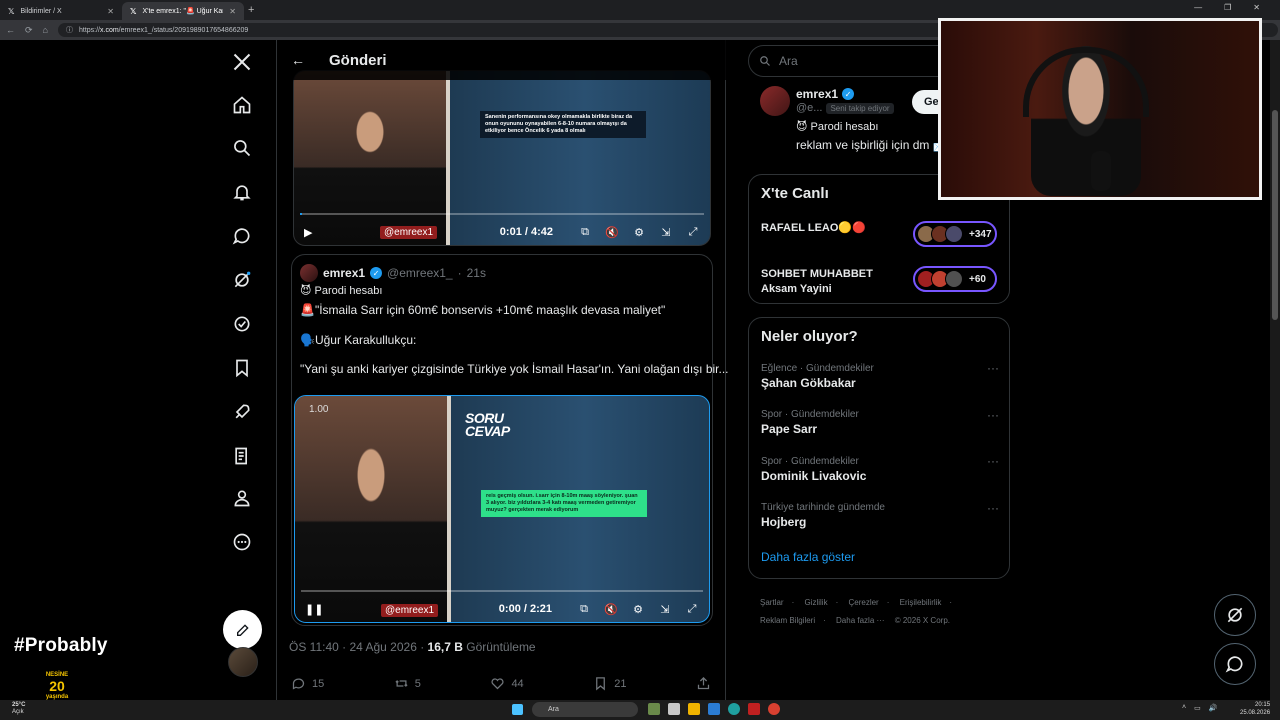  I want to click on notifications-bell-icon, so click(242, 192).